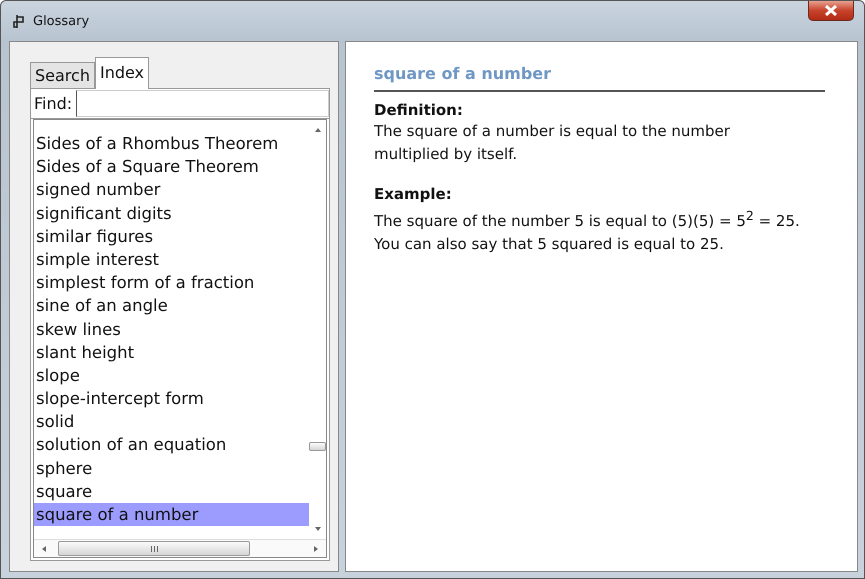 Image resolution: width=865 pixels, height=579 pixels. What do you see at coordinates (171, 468) in the screenshot?
I see `index-item: sphere` at bounding box center [171, 468].